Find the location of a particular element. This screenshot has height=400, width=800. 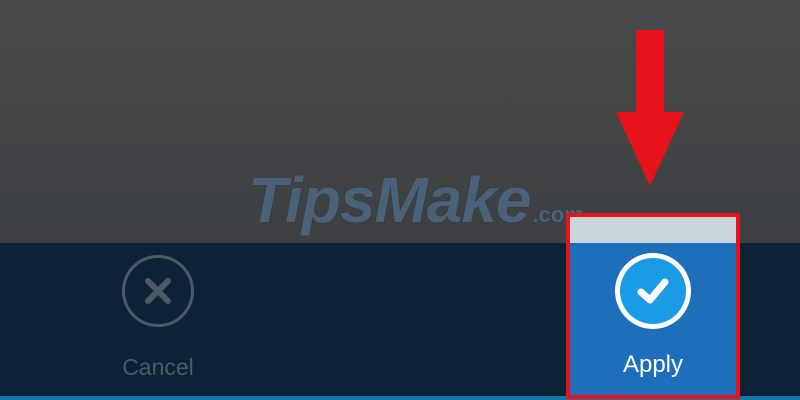

apply-label: Apply is located at coordinates (653, 364).